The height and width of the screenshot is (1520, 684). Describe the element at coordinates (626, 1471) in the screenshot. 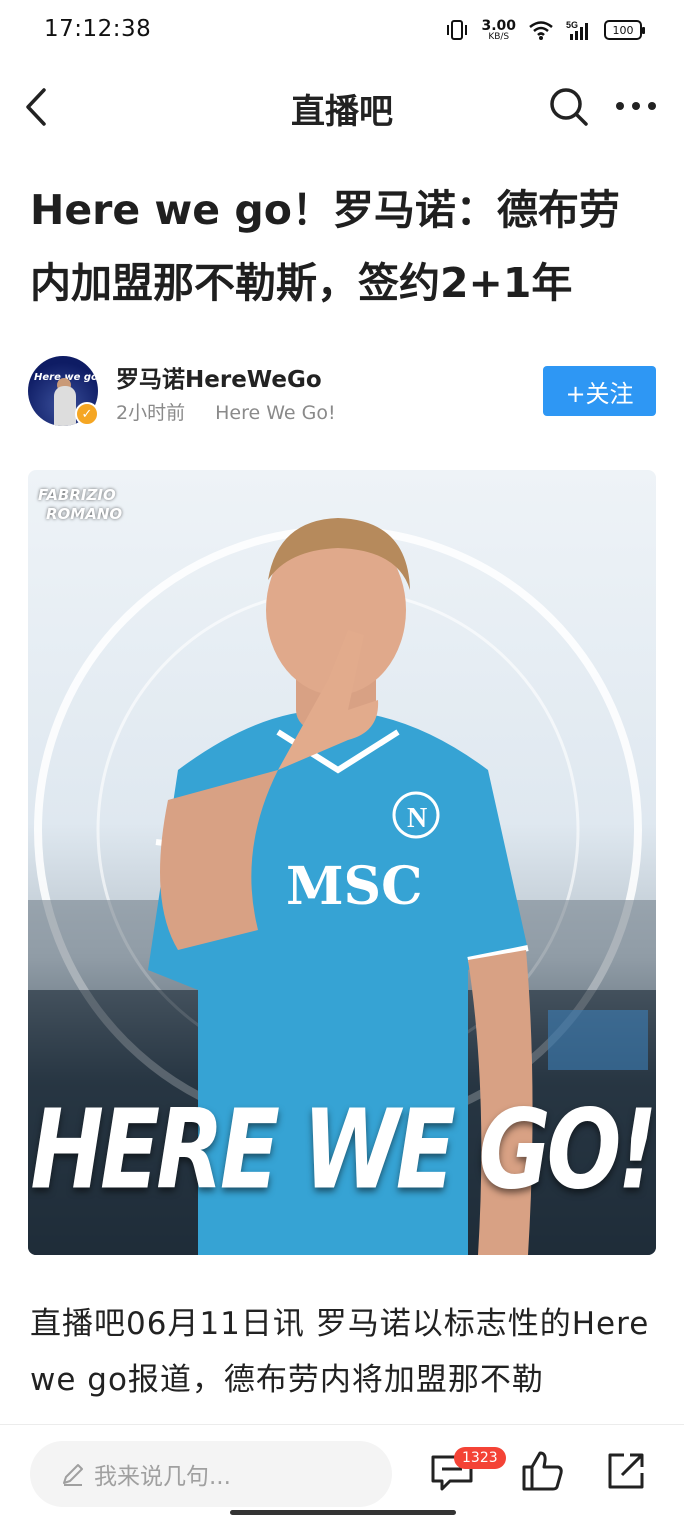

I see `share-icon` at that location.